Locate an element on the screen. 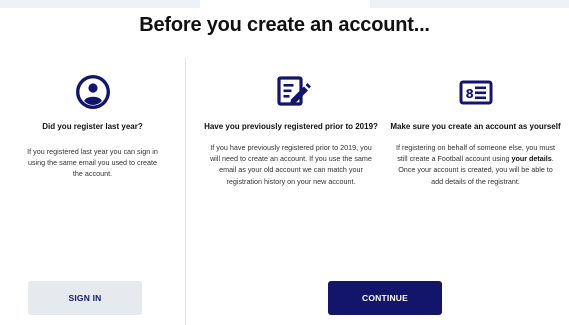 The image size is (569, 325). sign-in-button: SIGN IN is located at coordinates (85, 298).